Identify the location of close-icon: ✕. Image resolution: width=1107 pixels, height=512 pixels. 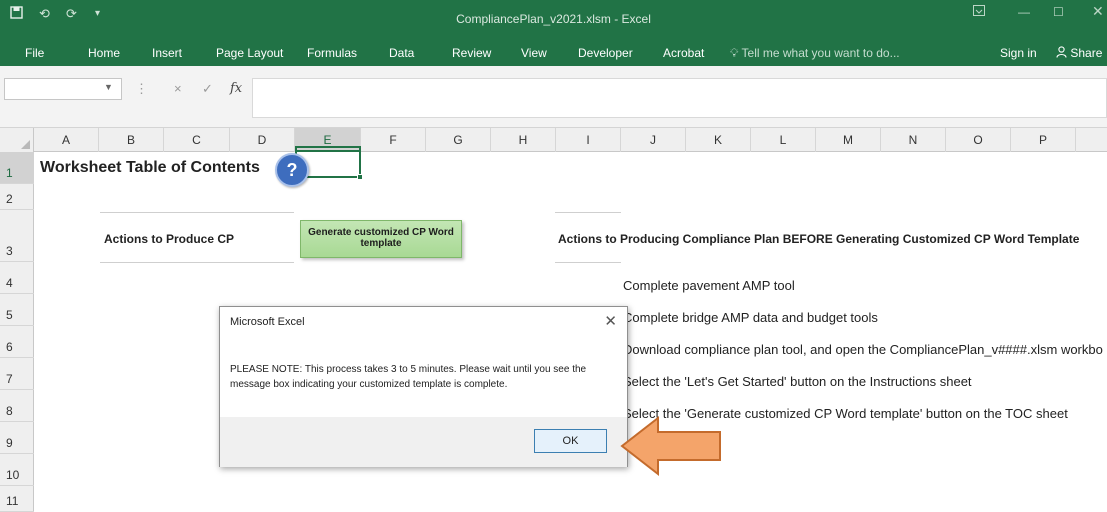
(1098, 11).